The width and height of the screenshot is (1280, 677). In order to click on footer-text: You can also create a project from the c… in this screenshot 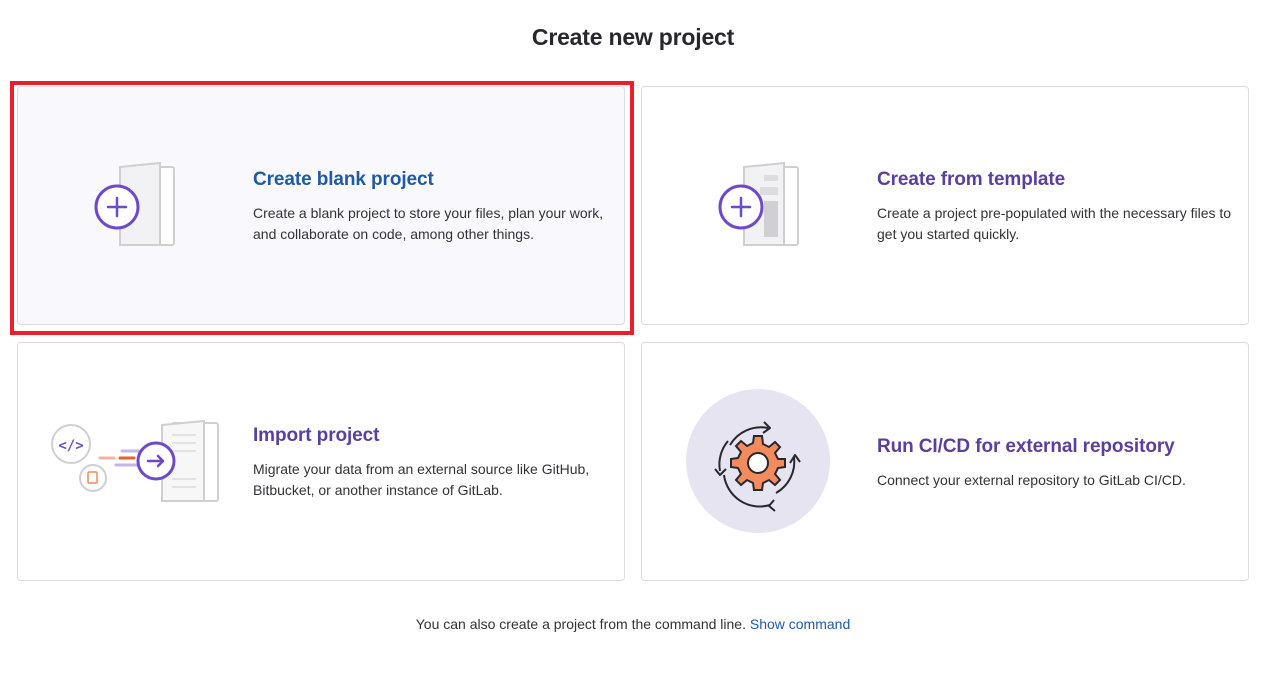, I will do `click(580, 624)`.